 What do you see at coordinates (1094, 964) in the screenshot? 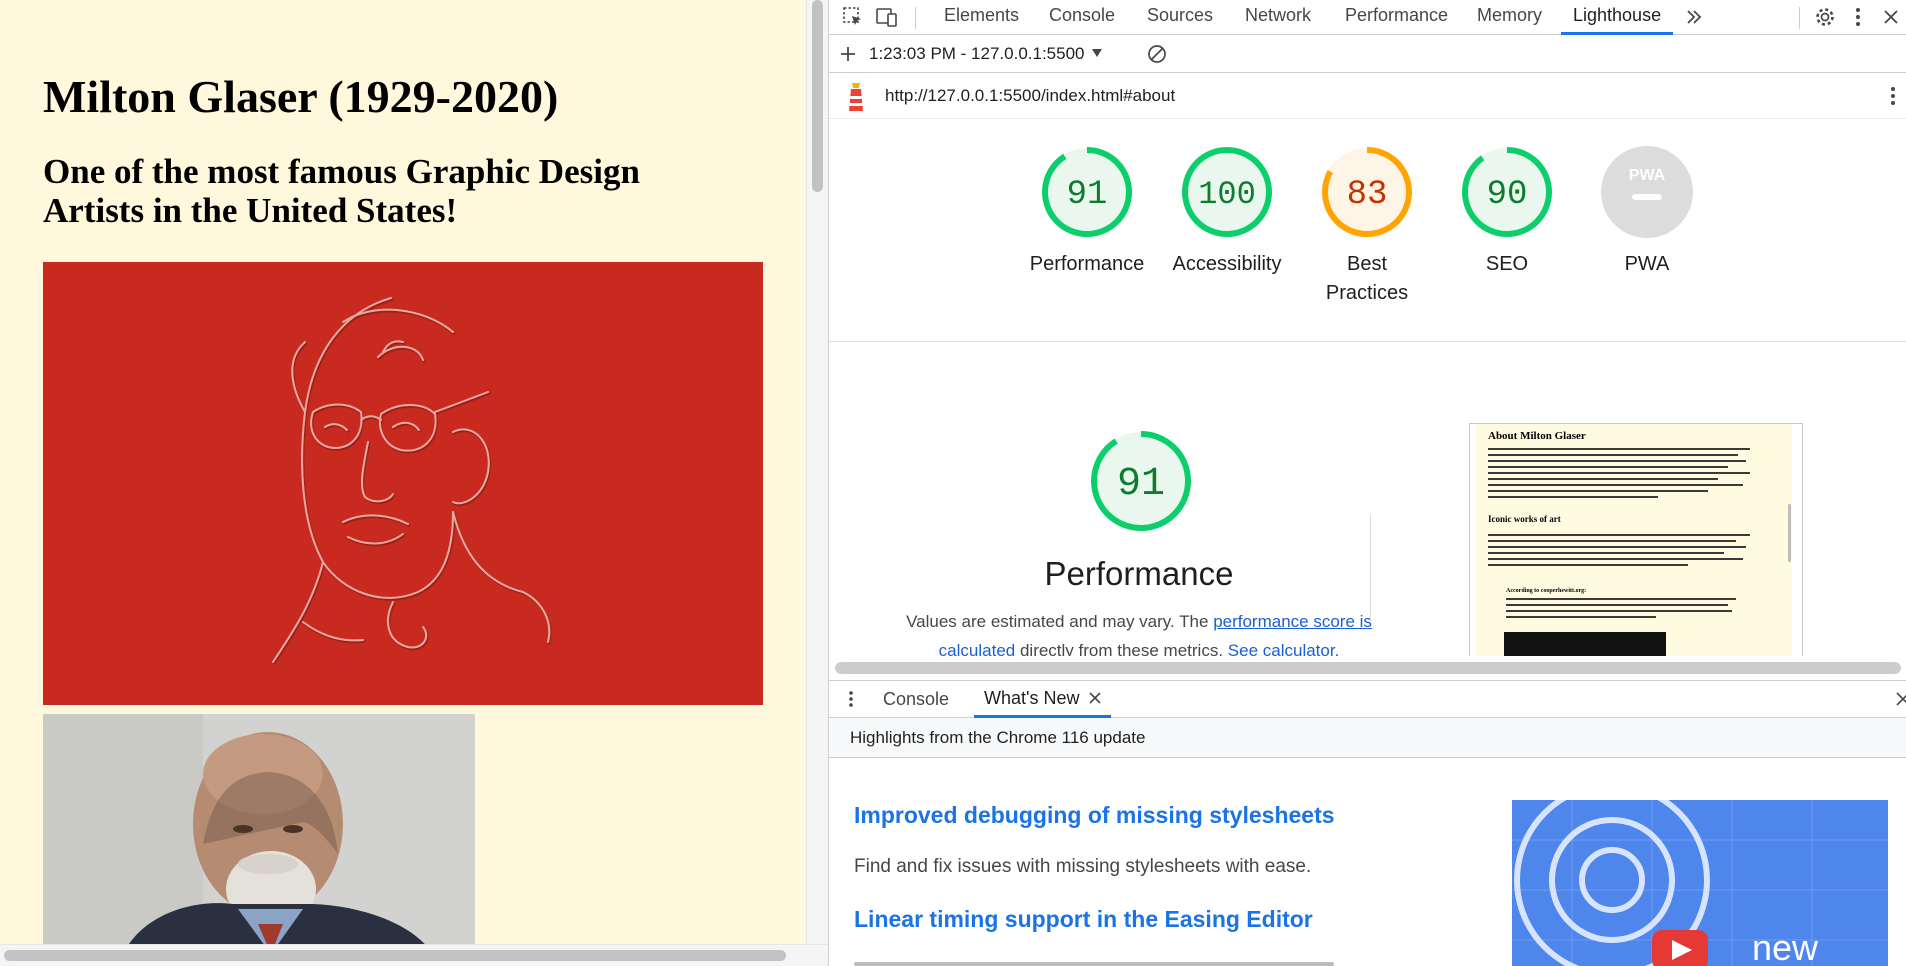
I see `whats-new-item-desc-cutoff` at bounding box center [1094, 964].